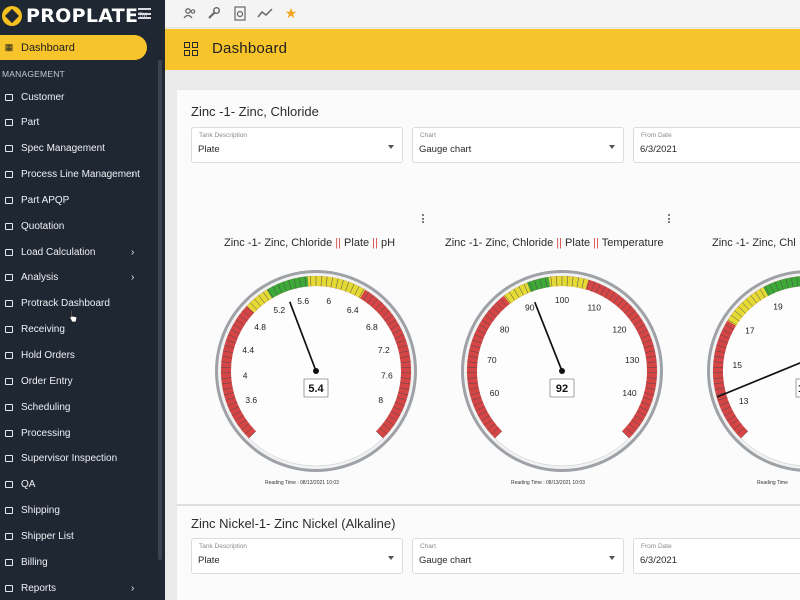 This screenshot has width=800, height=600. What do you see at coordinates (80, 200) in the screenshot?
I see `sidebar-item-part-apqp: Part APQP` at bounding box center [80, 200].